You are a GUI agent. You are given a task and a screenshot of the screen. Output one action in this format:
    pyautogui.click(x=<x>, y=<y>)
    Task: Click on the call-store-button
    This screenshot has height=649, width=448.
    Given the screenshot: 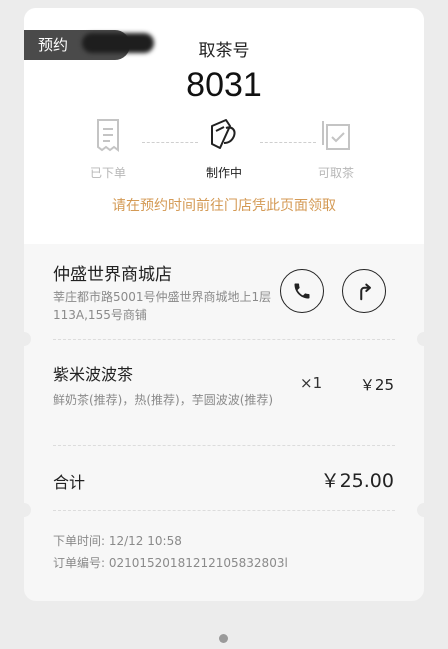 What is the action you would take?
    pyautogui.click(x=302, y=291)
    